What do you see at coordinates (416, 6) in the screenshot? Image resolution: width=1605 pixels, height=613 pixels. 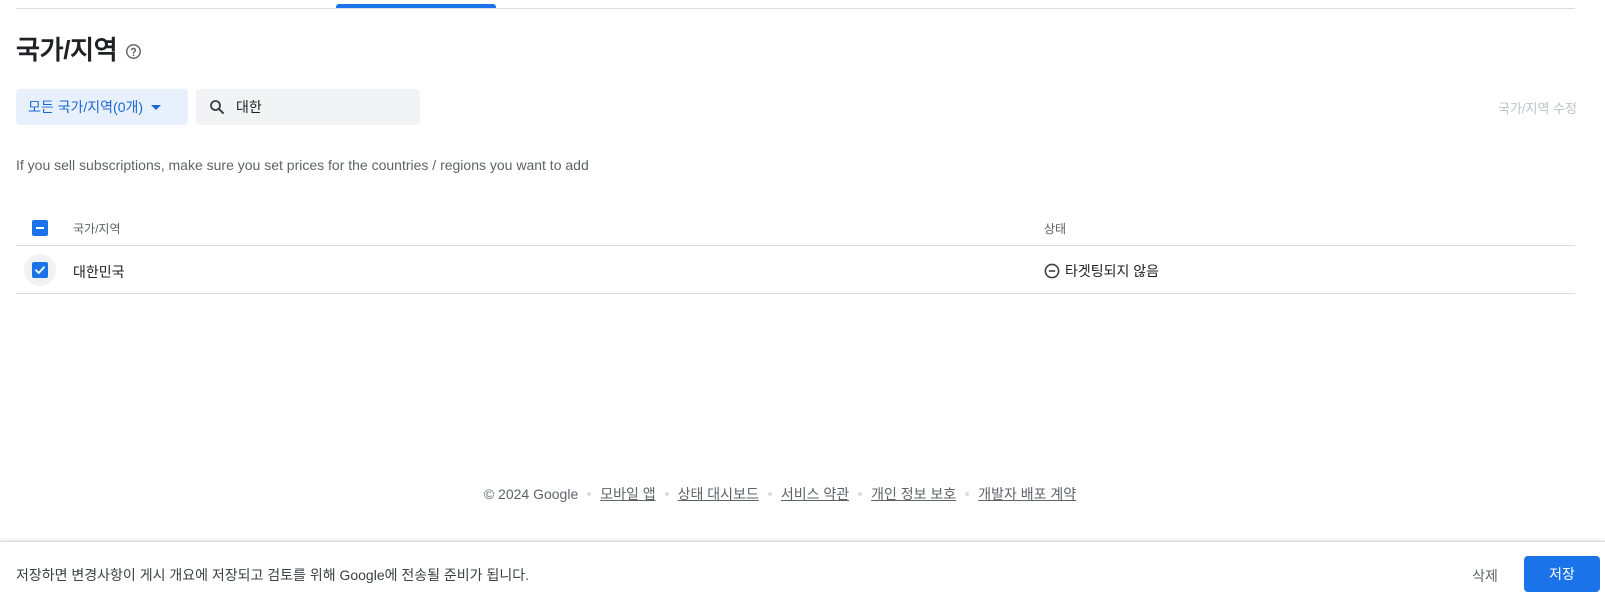 I see `active-tab-indicator` at bounding box center [416, 6].